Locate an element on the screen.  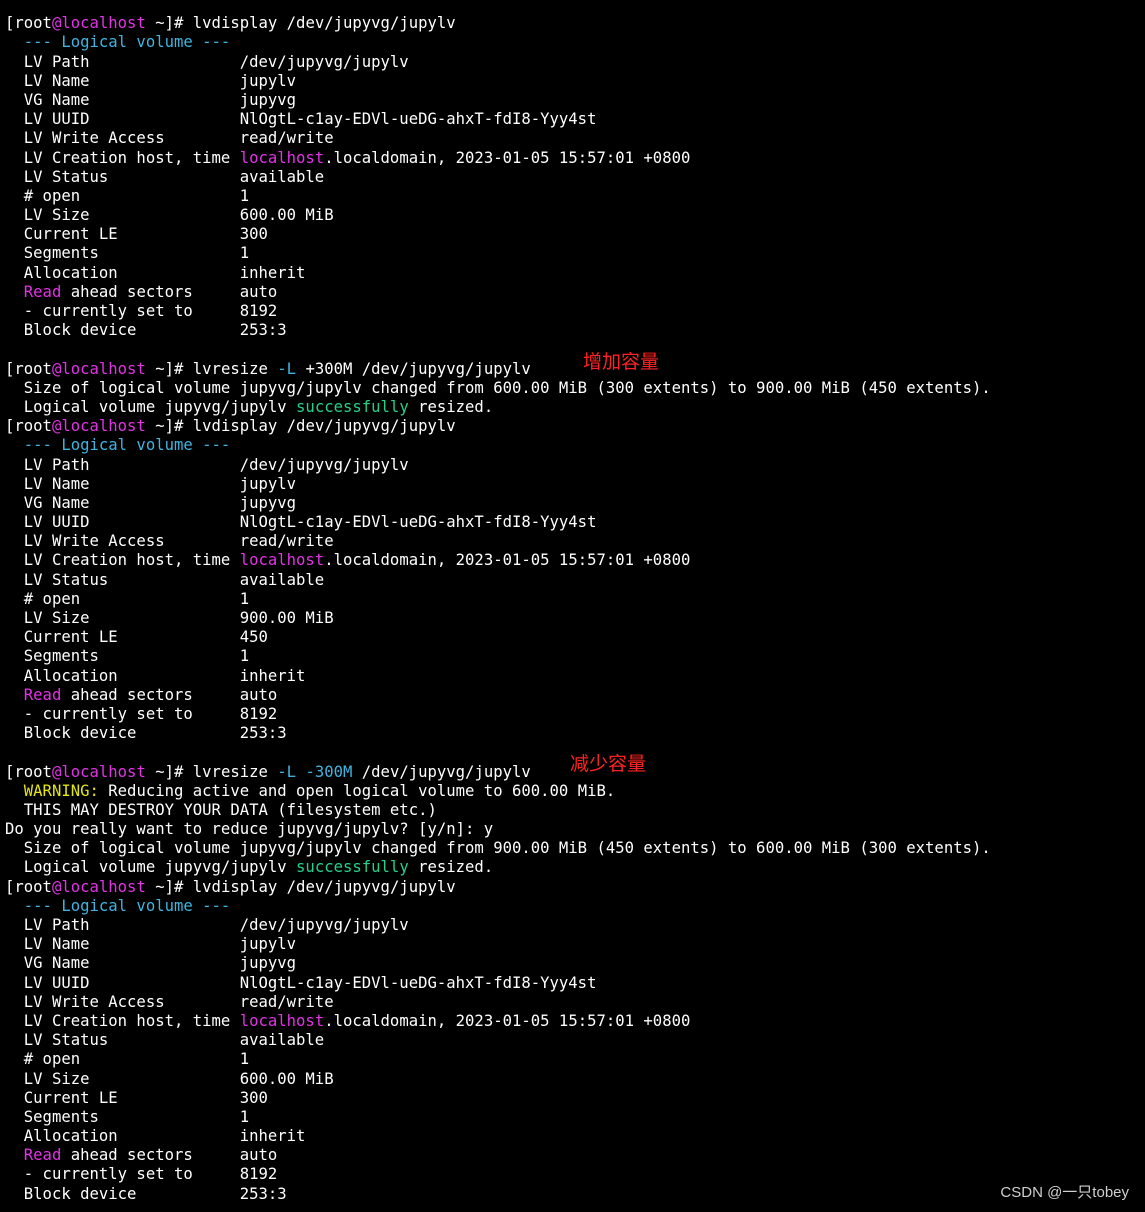
terminal-text: localhost is located at coordinates (282, 560).